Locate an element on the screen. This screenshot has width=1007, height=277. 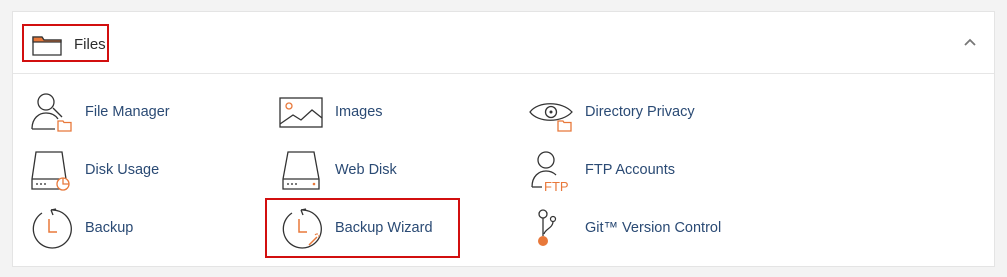
disk-usage-link: Disk Usage is located at coordinates (129, 171).